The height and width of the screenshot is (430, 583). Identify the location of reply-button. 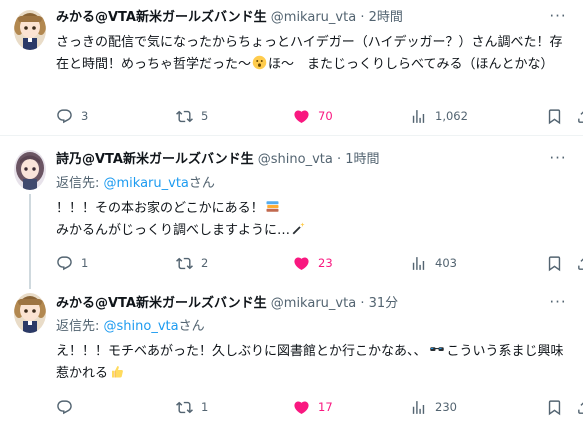
(68, 407).